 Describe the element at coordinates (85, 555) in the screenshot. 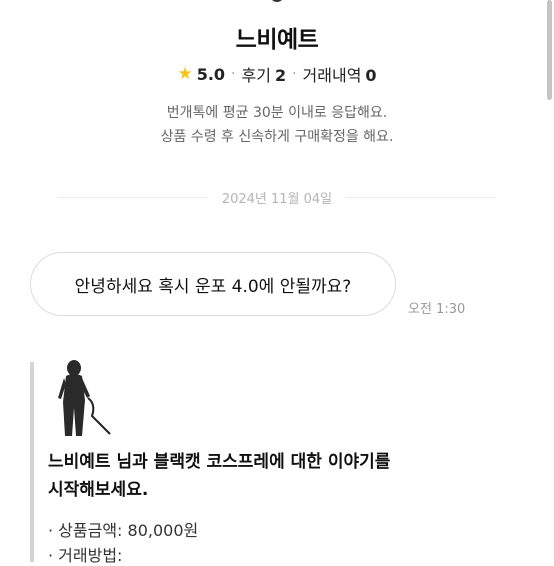

I see `trade-method: · 거래방법:` at that location.